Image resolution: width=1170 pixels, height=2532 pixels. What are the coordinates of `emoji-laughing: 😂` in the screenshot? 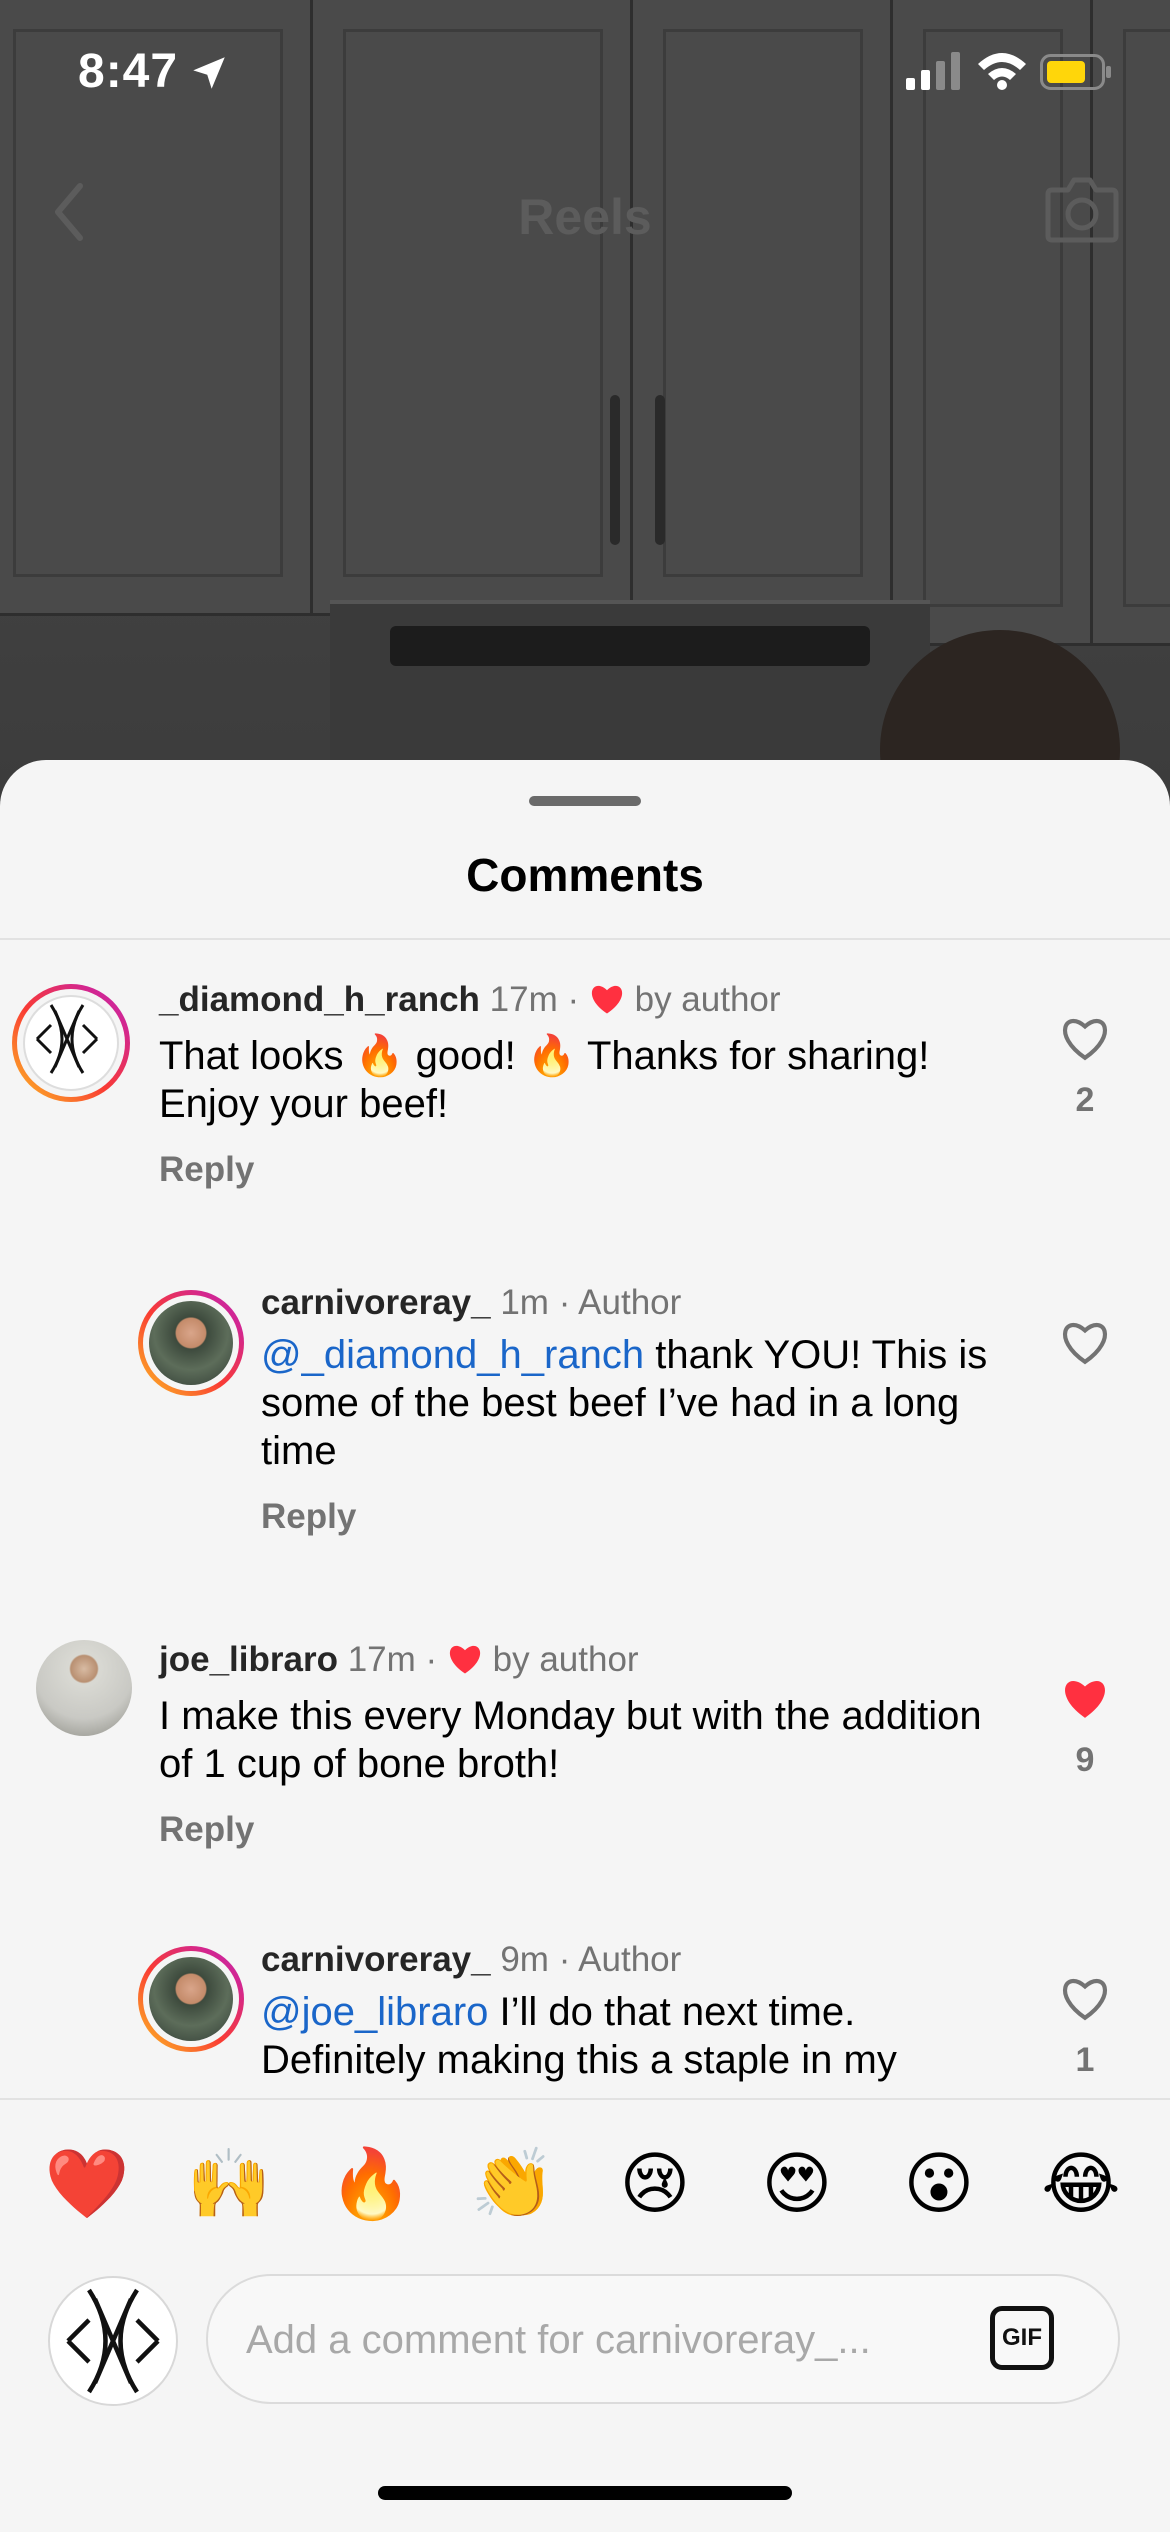 It's located at (1081, 2184).